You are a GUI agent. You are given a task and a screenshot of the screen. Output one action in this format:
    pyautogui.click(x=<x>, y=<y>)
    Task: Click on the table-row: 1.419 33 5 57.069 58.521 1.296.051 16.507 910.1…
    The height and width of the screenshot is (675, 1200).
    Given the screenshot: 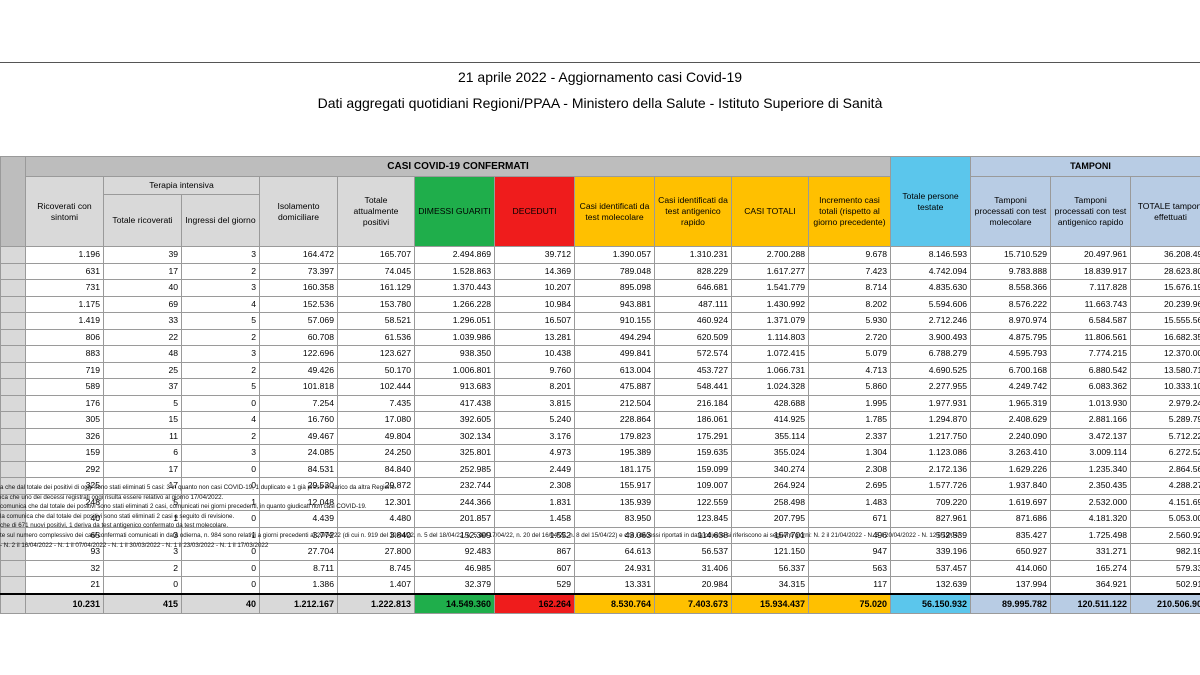 What is the action you would take?
    pyautogui.click(x=600, y=321)
    